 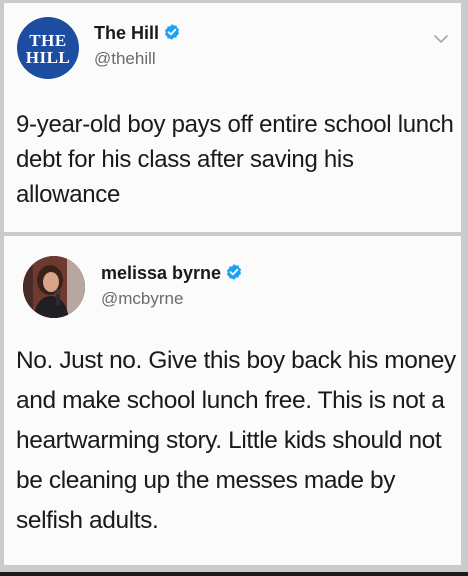 I want to click on avatar, so click(x=54, y=287).